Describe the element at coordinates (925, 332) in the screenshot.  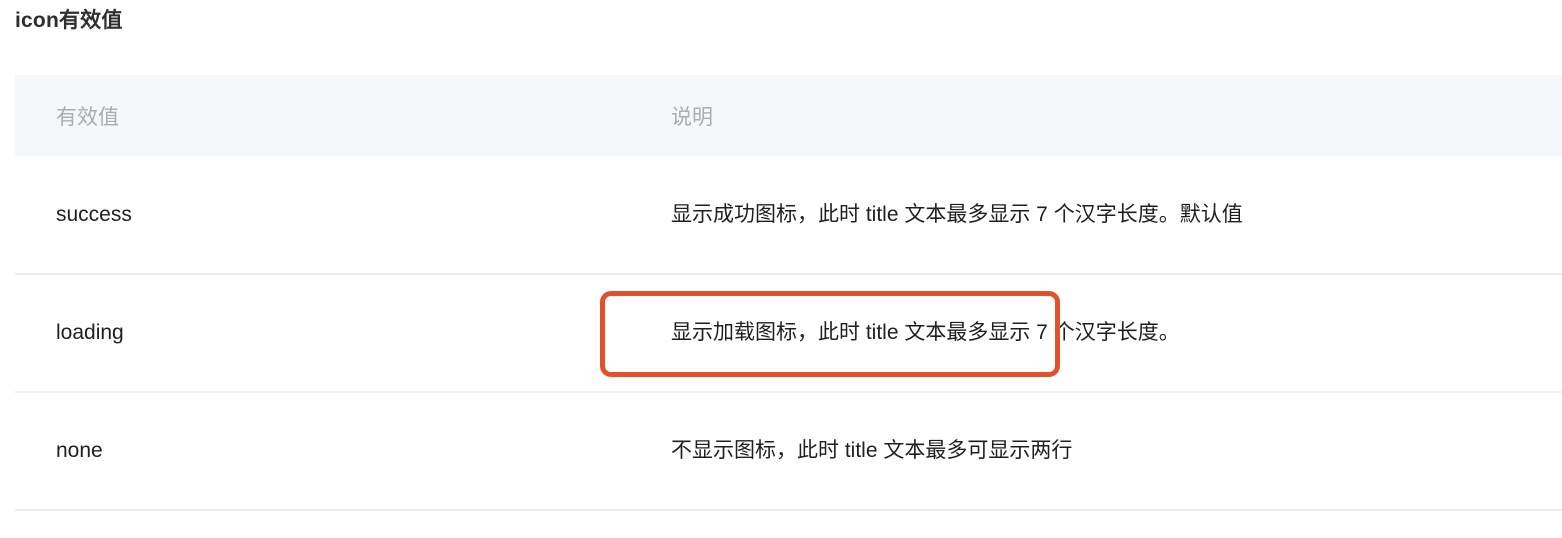
I see `cell-description-text: 显示加载图标，此时 title 文本最多显示 7 个汉字长度。` at that location.